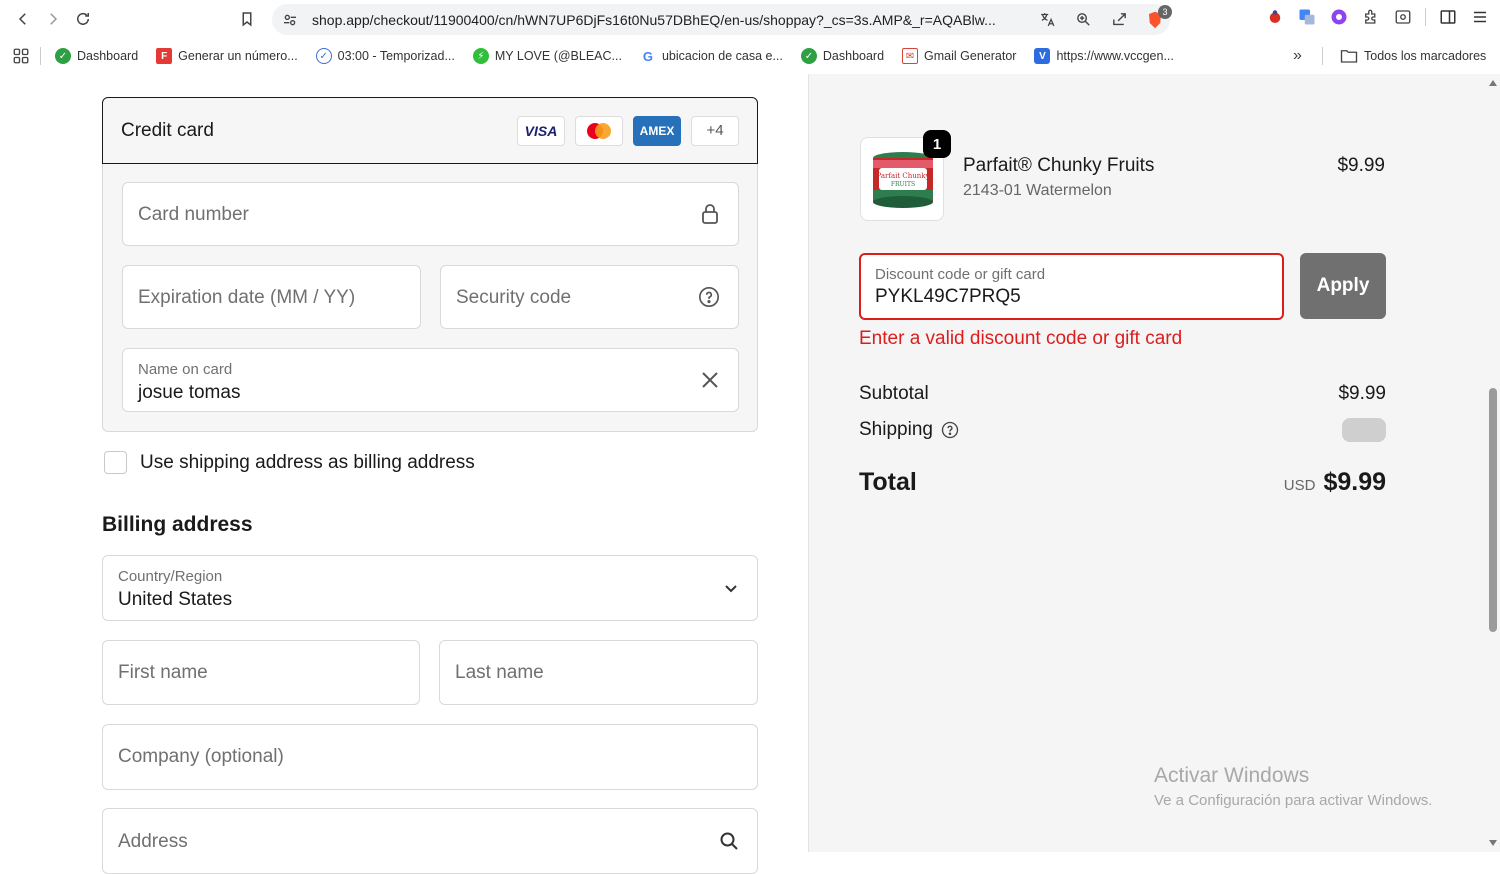  Describe the element at coordinates (480, 56) in the screenshot. I see `bolt-icon: ⚡` at that location.